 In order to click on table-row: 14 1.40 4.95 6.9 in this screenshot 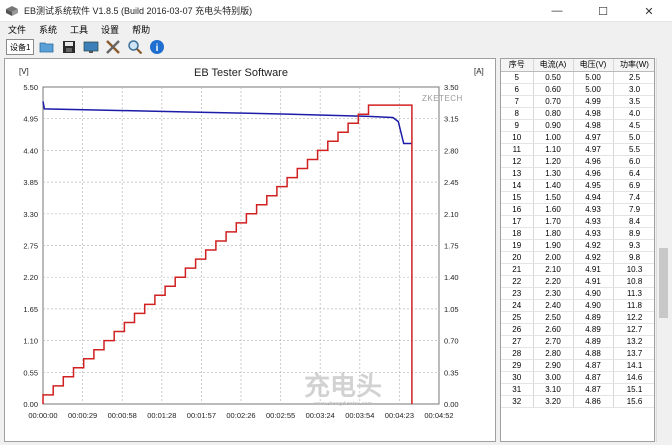, I will do `click(577, 185)`.